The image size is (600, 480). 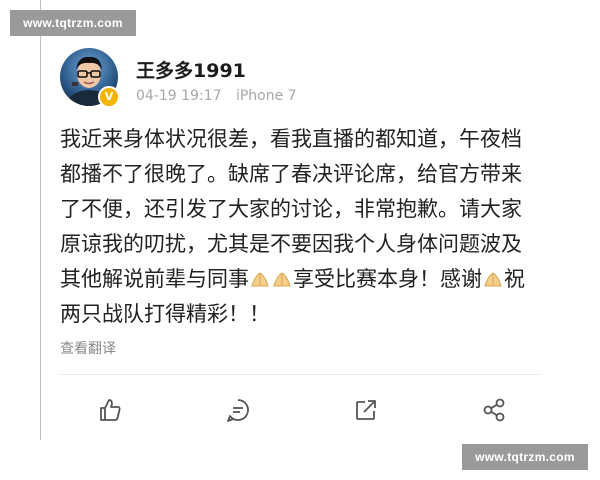 I want to click on share-button, so click(x=494, y=410).